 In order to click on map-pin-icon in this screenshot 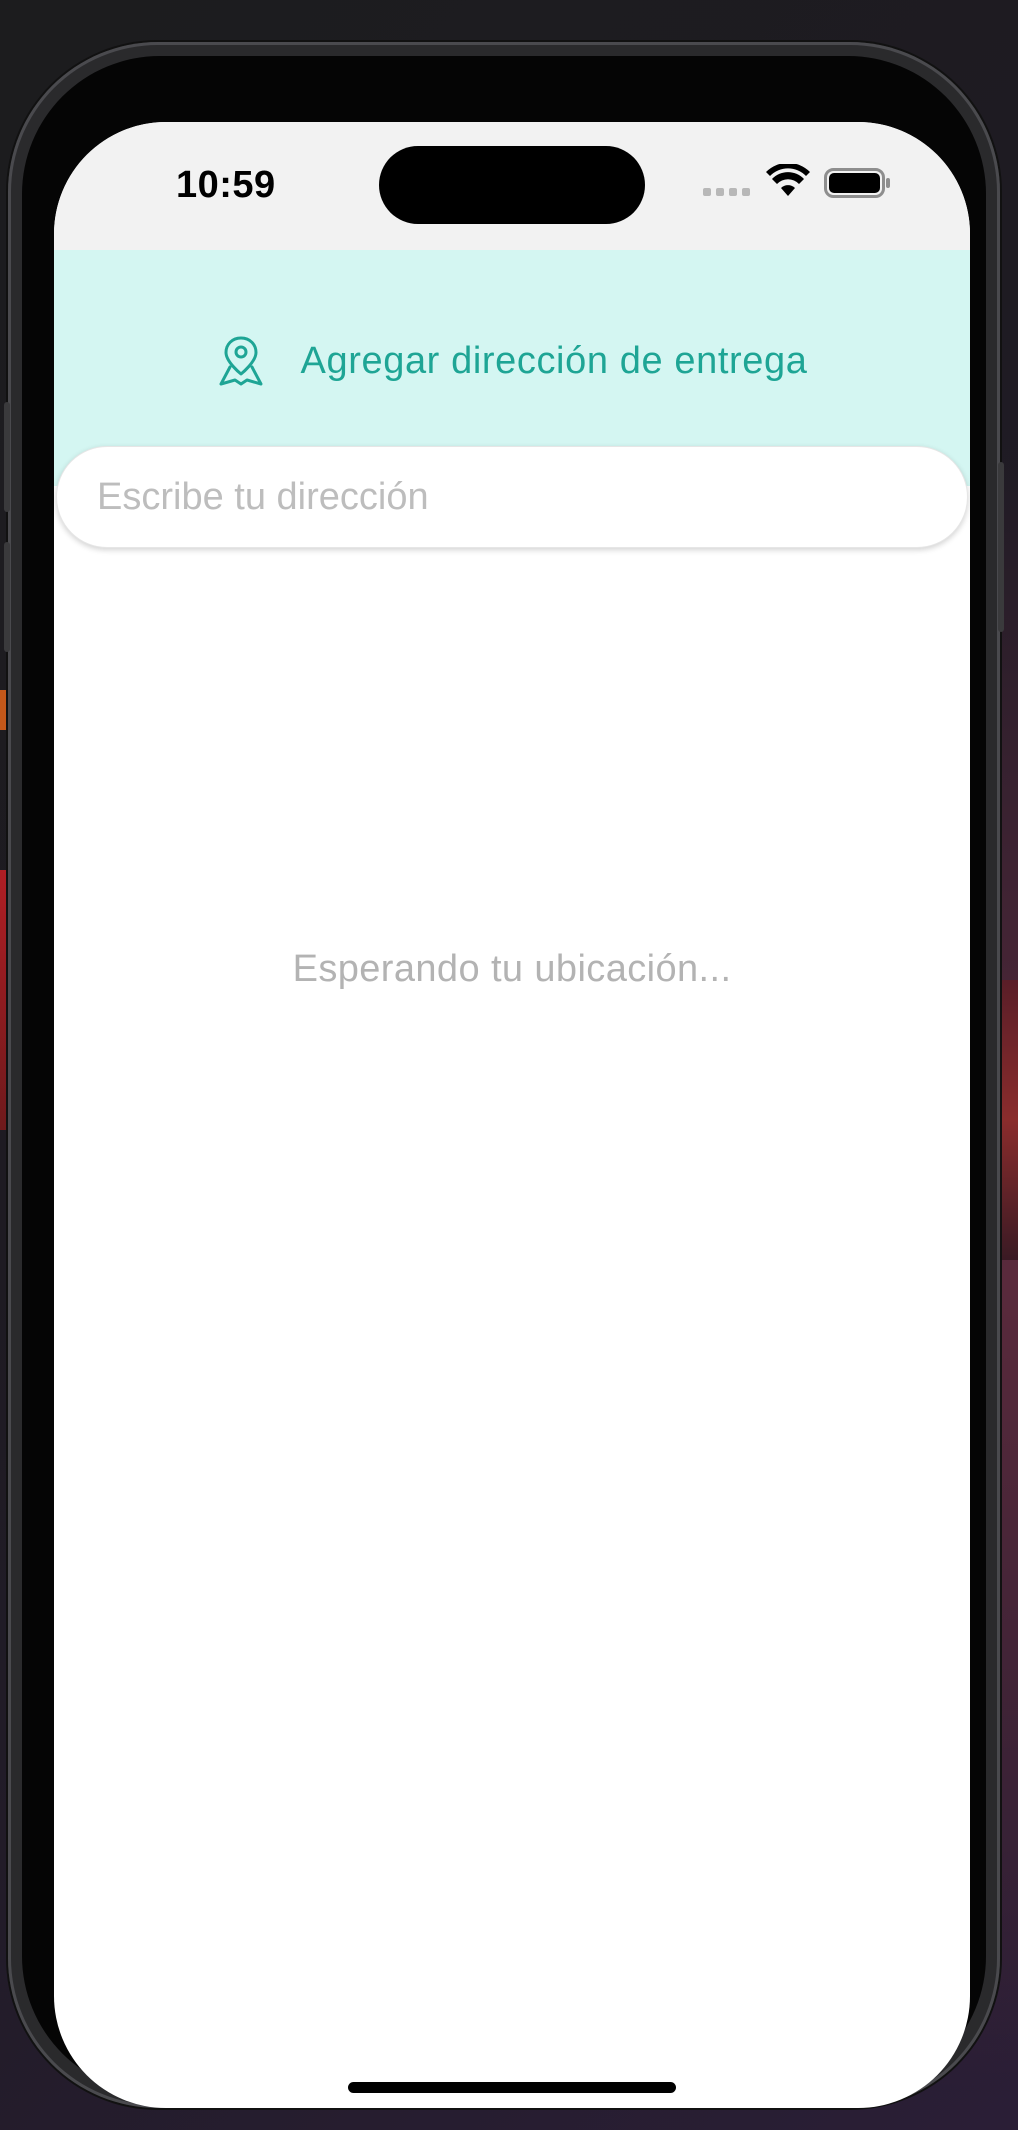, I will do `click(241, 361)`.